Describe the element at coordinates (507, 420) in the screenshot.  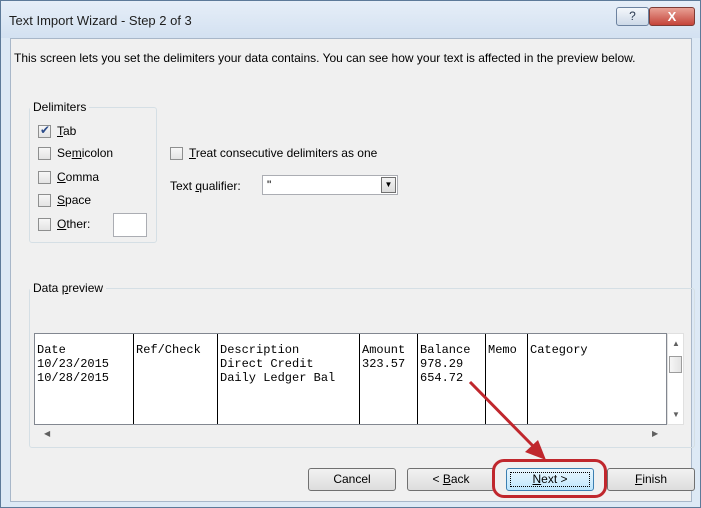
I see `annotation-arrow-icon` at that location.